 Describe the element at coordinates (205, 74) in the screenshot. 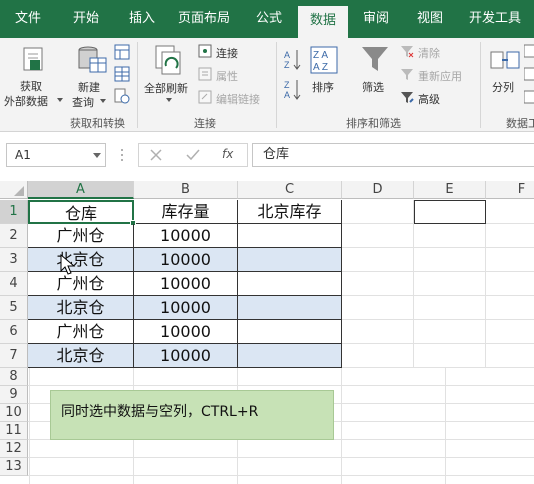

I see `properties-icon` at that location.